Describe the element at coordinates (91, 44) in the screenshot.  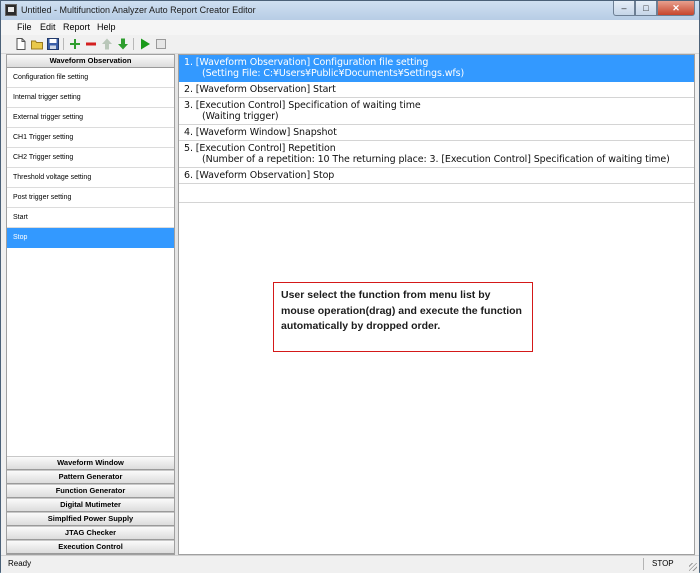
I see `remove-icon` at that location.